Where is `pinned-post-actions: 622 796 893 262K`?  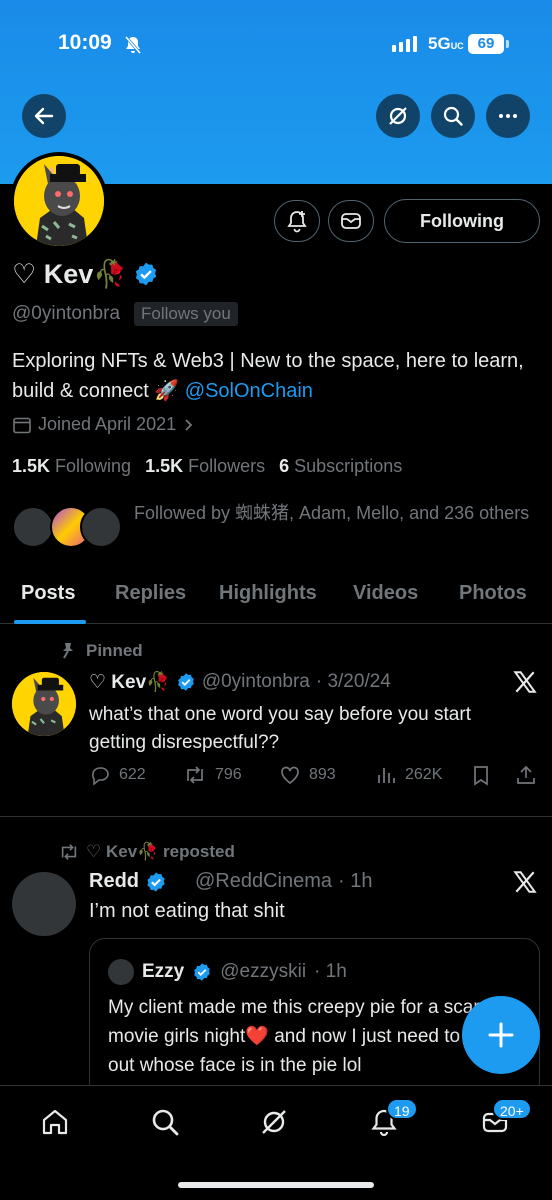
pinned-post-actions: 622 796 893 262K is located at coordinates (315, 777).